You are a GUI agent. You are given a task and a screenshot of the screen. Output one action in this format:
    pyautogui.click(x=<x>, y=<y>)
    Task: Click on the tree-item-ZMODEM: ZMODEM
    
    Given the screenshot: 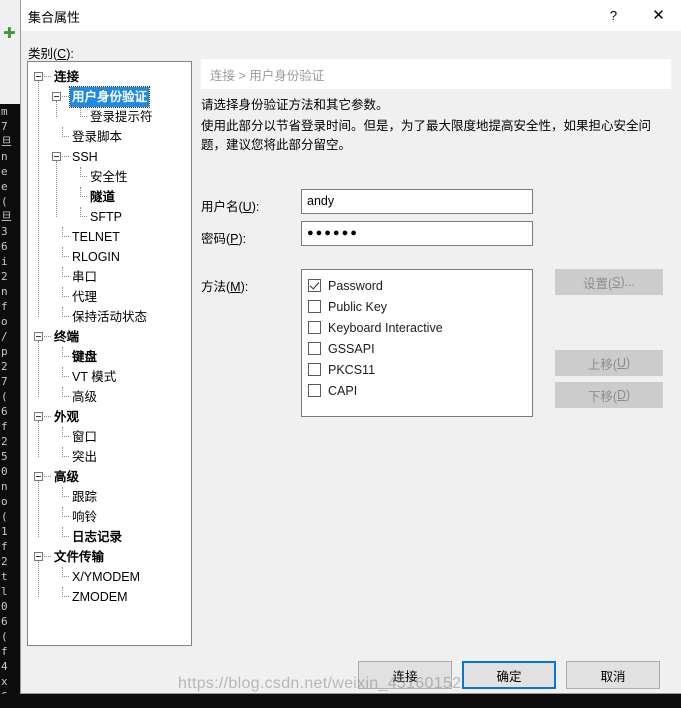 What is the action you would take?
    pyautogui.click(x=109, y=597)
    